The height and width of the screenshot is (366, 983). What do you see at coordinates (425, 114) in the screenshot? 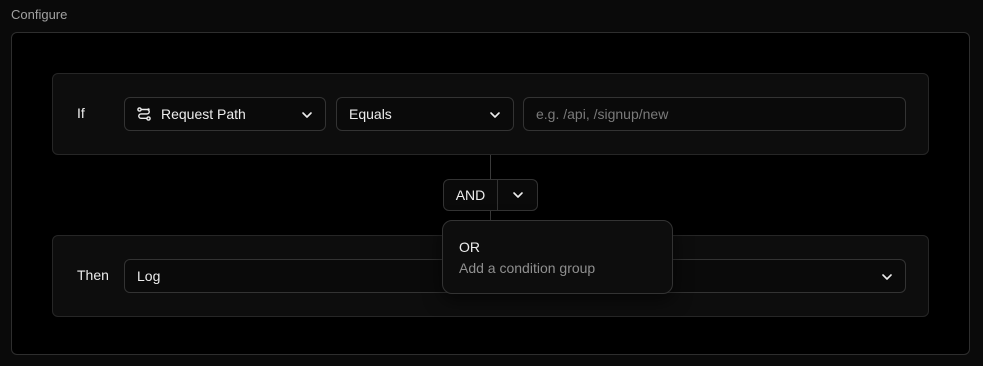
I see `operator-select: Equals` at bounding box center [425, 114].